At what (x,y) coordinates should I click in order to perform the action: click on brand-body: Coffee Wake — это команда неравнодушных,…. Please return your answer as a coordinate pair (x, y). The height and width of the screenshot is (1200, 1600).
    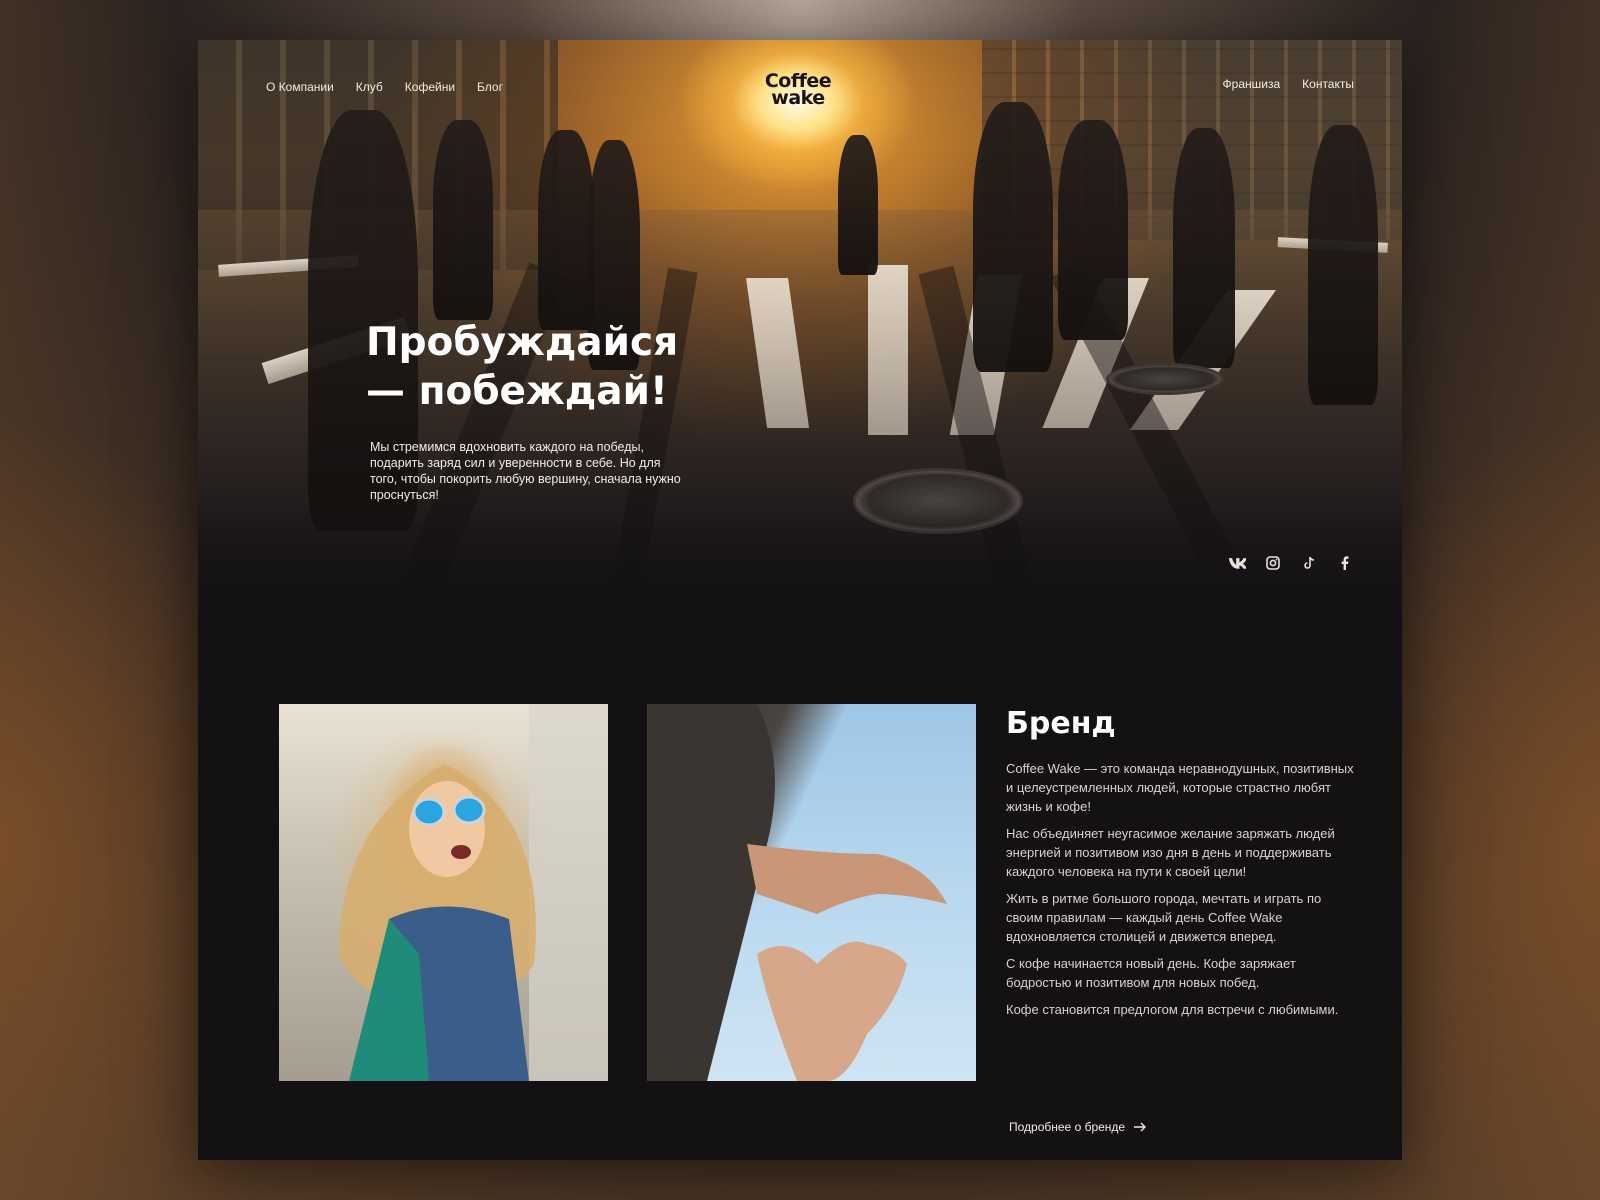
    Looking at the image, I should click on (1182, 893).